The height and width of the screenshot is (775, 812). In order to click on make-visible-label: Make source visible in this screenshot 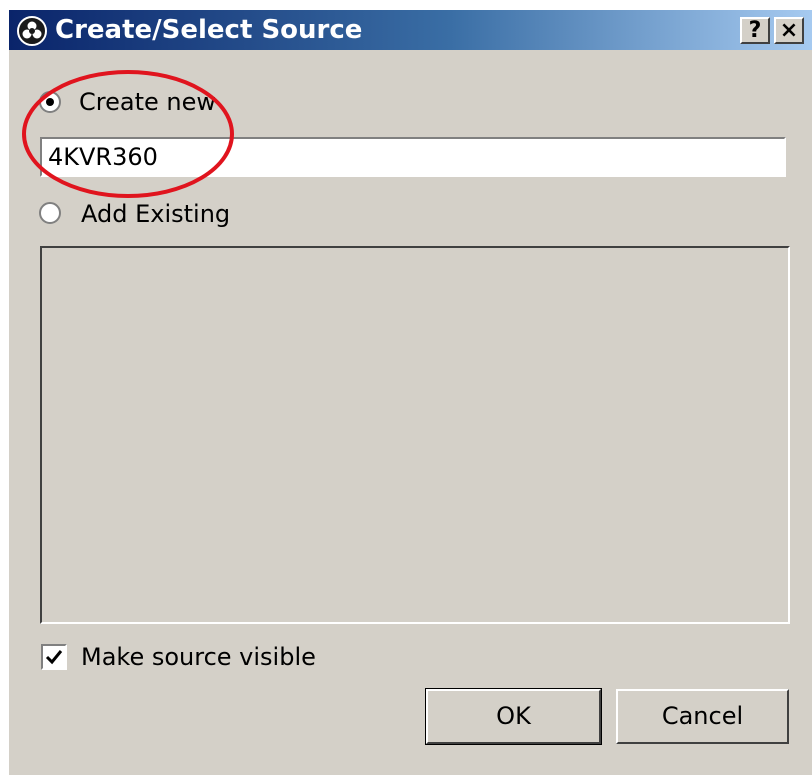, I will do `click(198, 657)`.